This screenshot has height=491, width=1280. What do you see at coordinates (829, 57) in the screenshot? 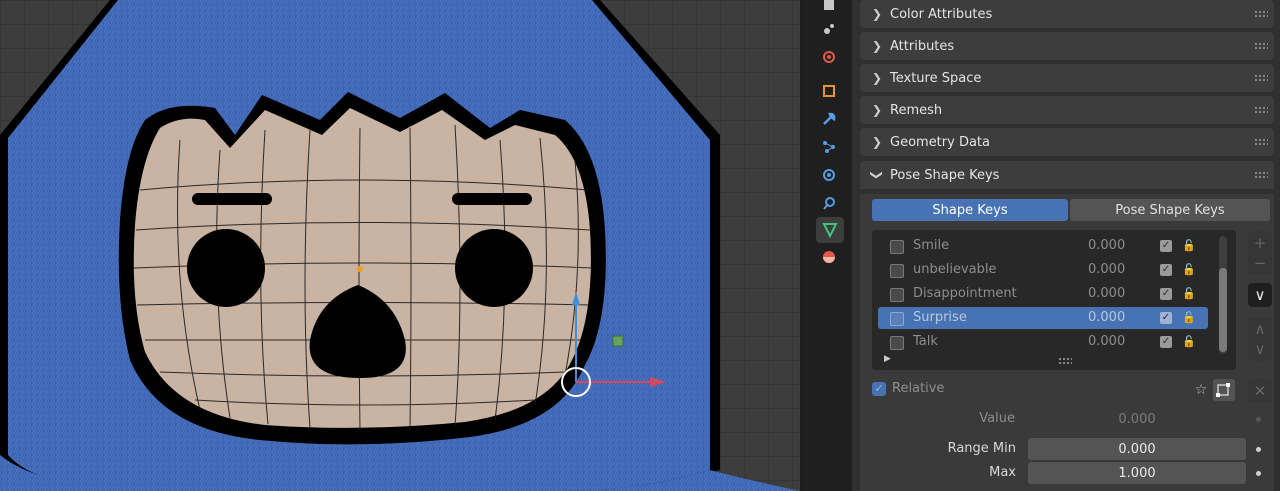
I see `physics-icon` at bounding box center [829, 57].